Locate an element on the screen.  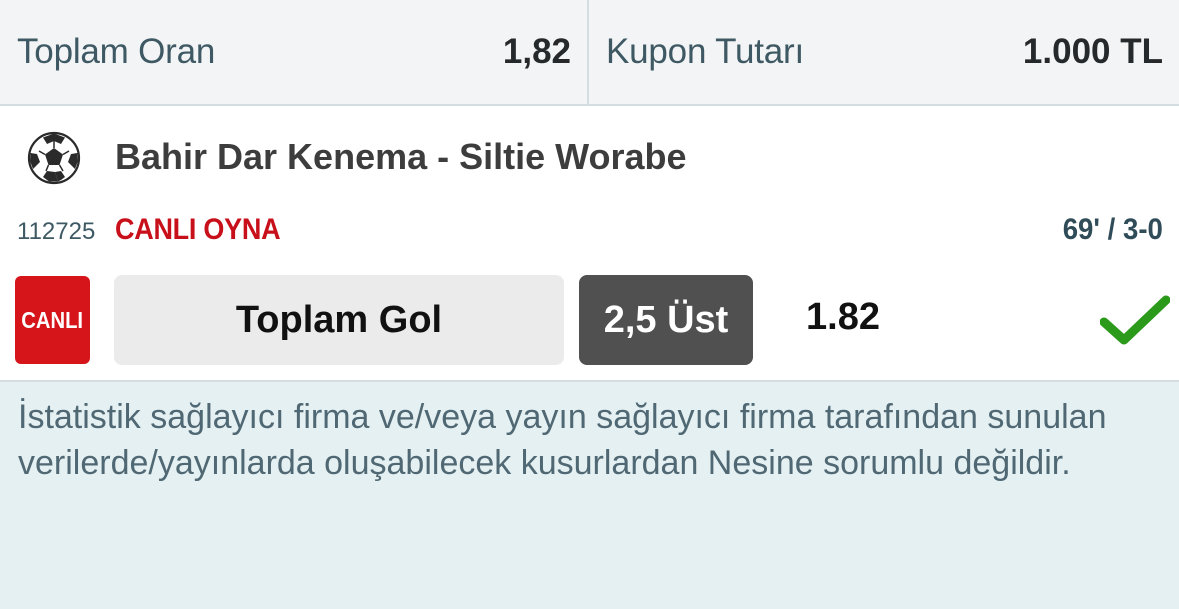
match-info-row: 112725 CANLI OYNA 69' / 3-0 is located at coordinates (589, 231).